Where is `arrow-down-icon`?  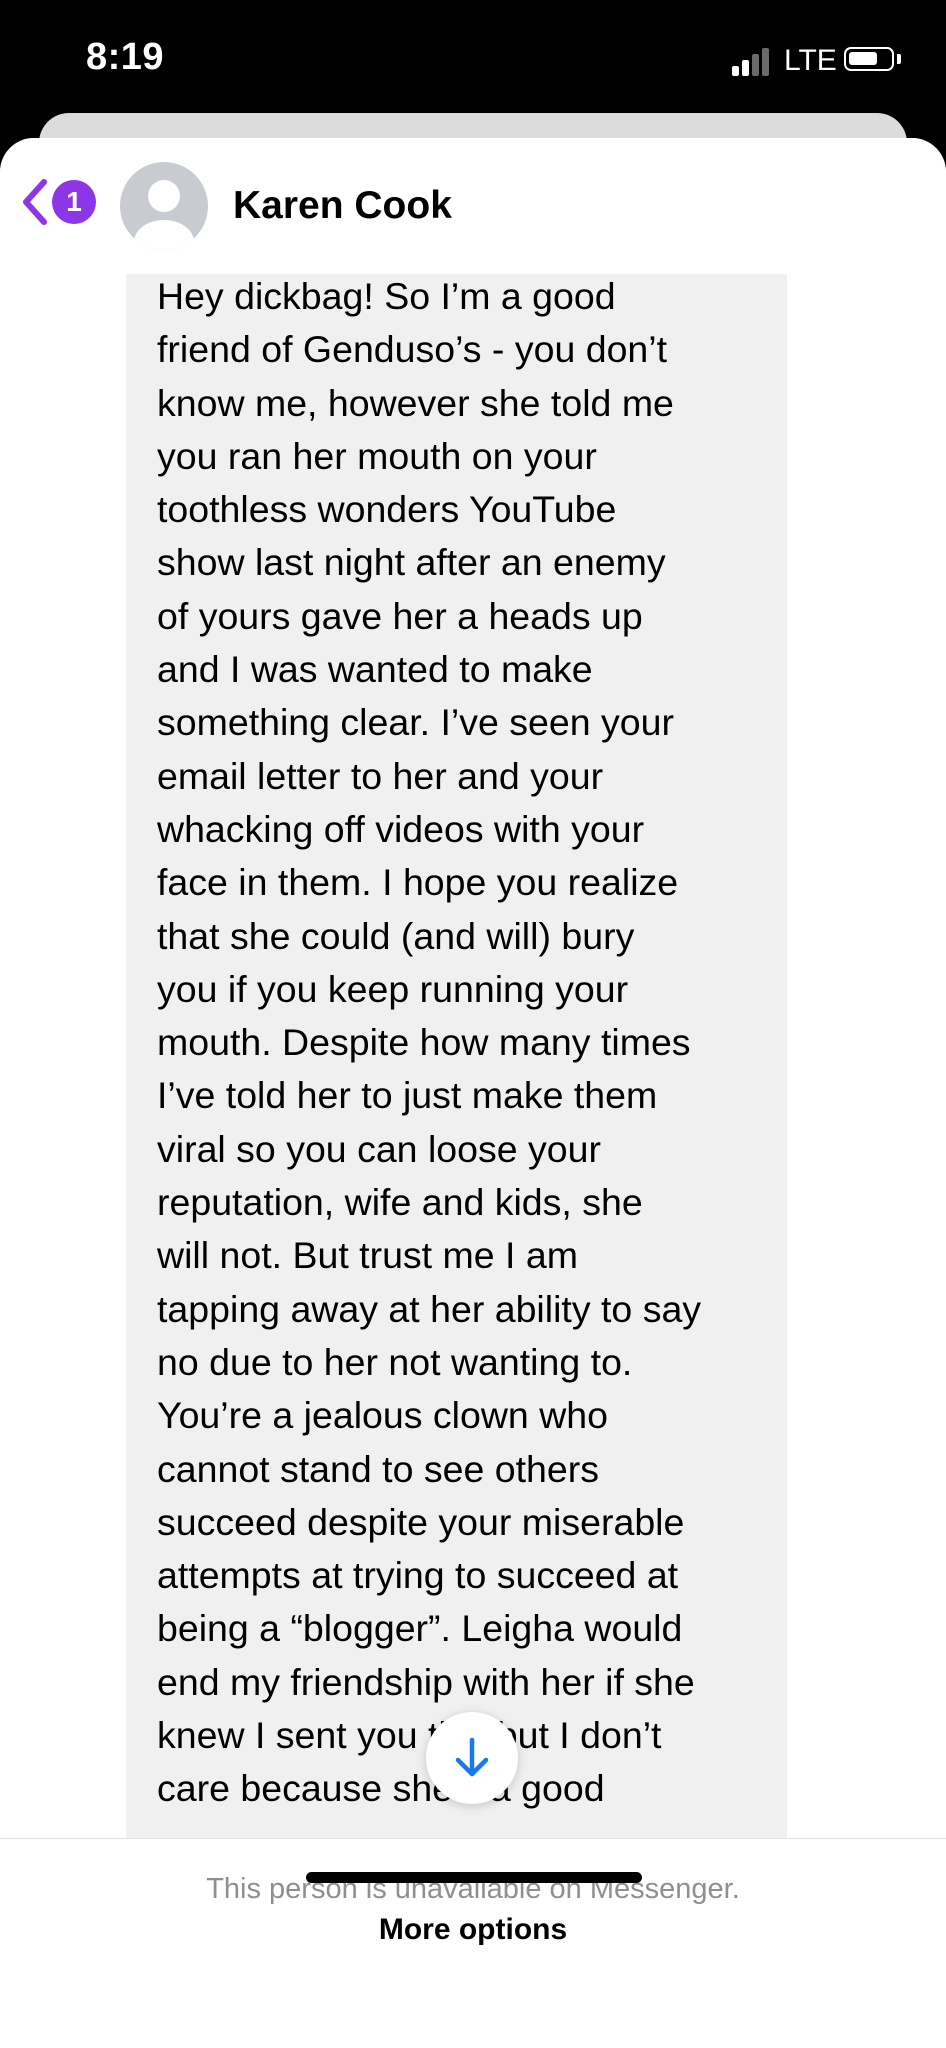
arrow-down-icon is located at coordinates (472, 1757).